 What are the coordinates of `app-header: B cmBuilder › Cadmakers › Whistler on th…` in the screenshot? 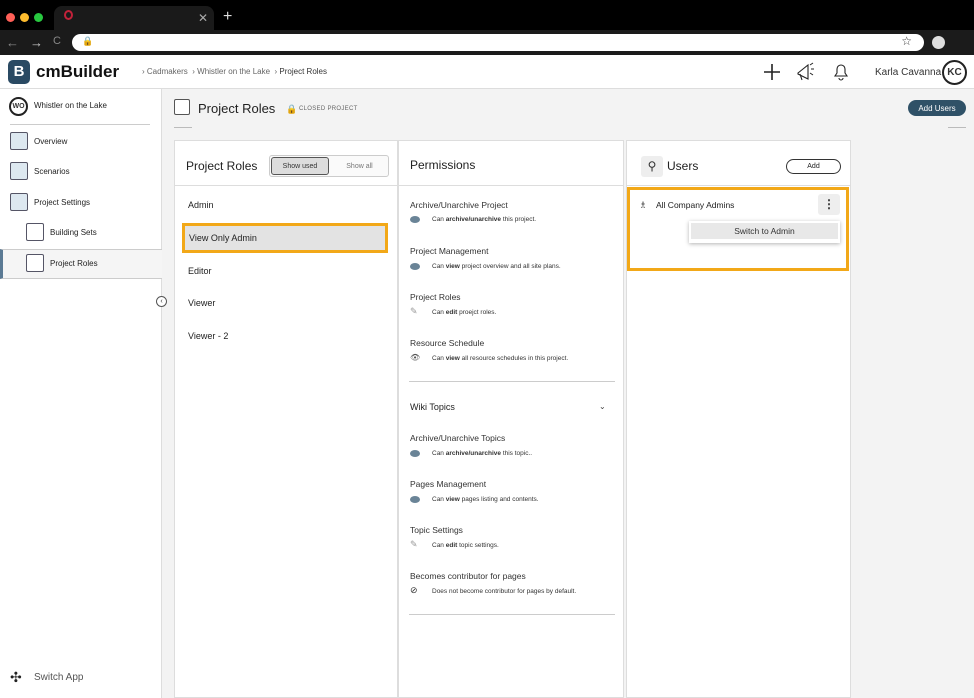 It's located at (487, 72).